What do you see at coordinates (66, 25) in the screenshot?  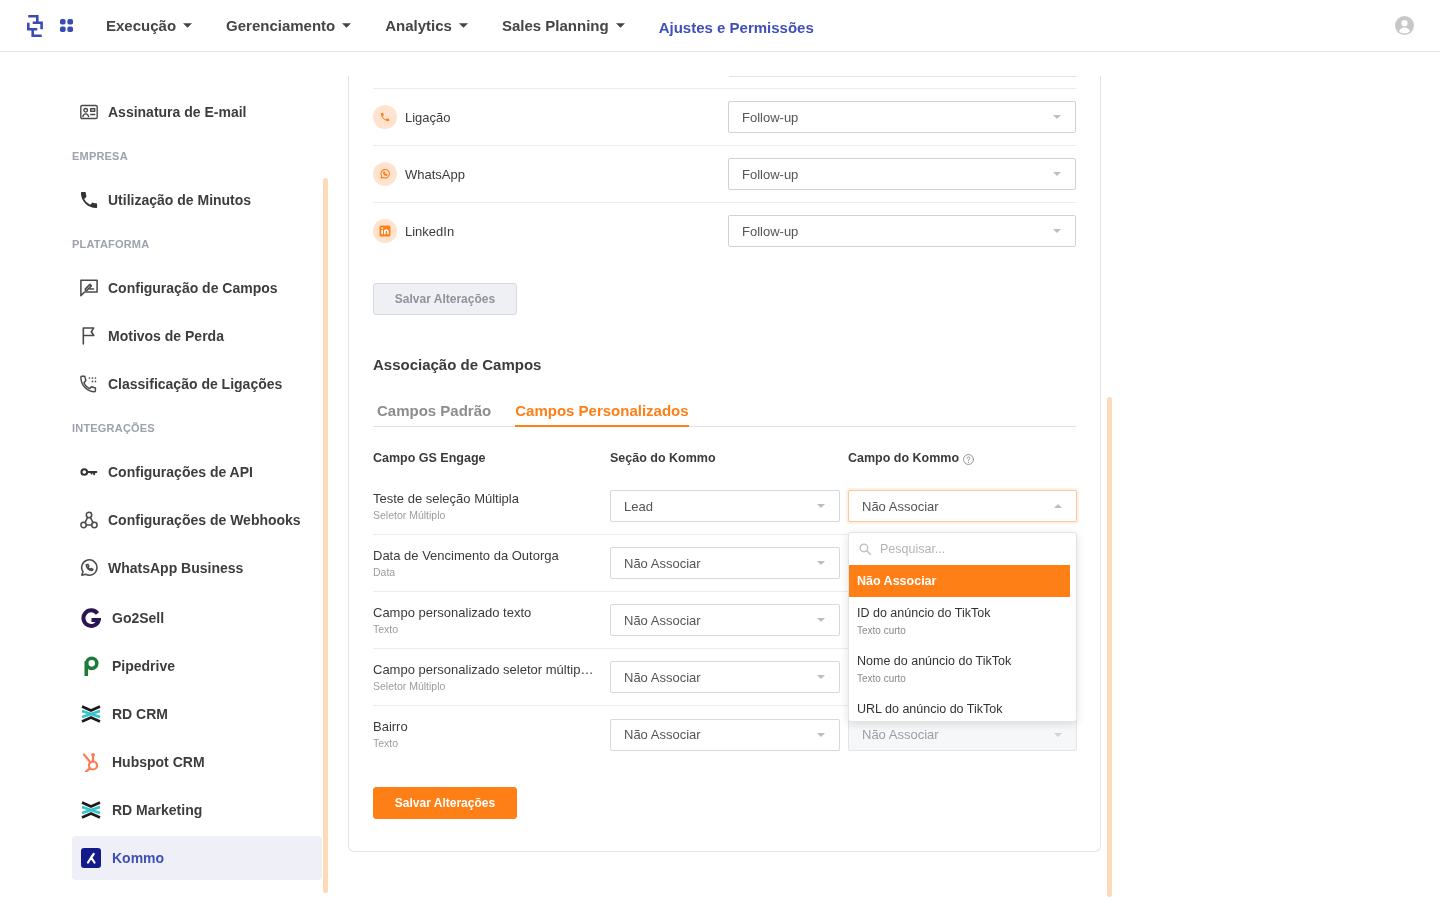 I see `grid-icon` at bounding box center [66, 25].